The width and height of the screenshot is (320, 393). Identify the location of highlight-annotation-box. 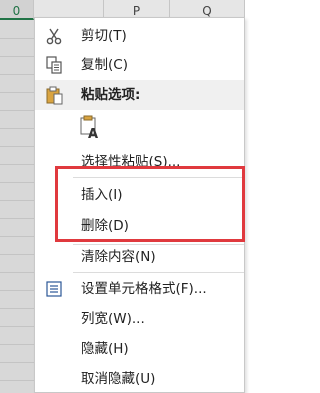
(150, 204).